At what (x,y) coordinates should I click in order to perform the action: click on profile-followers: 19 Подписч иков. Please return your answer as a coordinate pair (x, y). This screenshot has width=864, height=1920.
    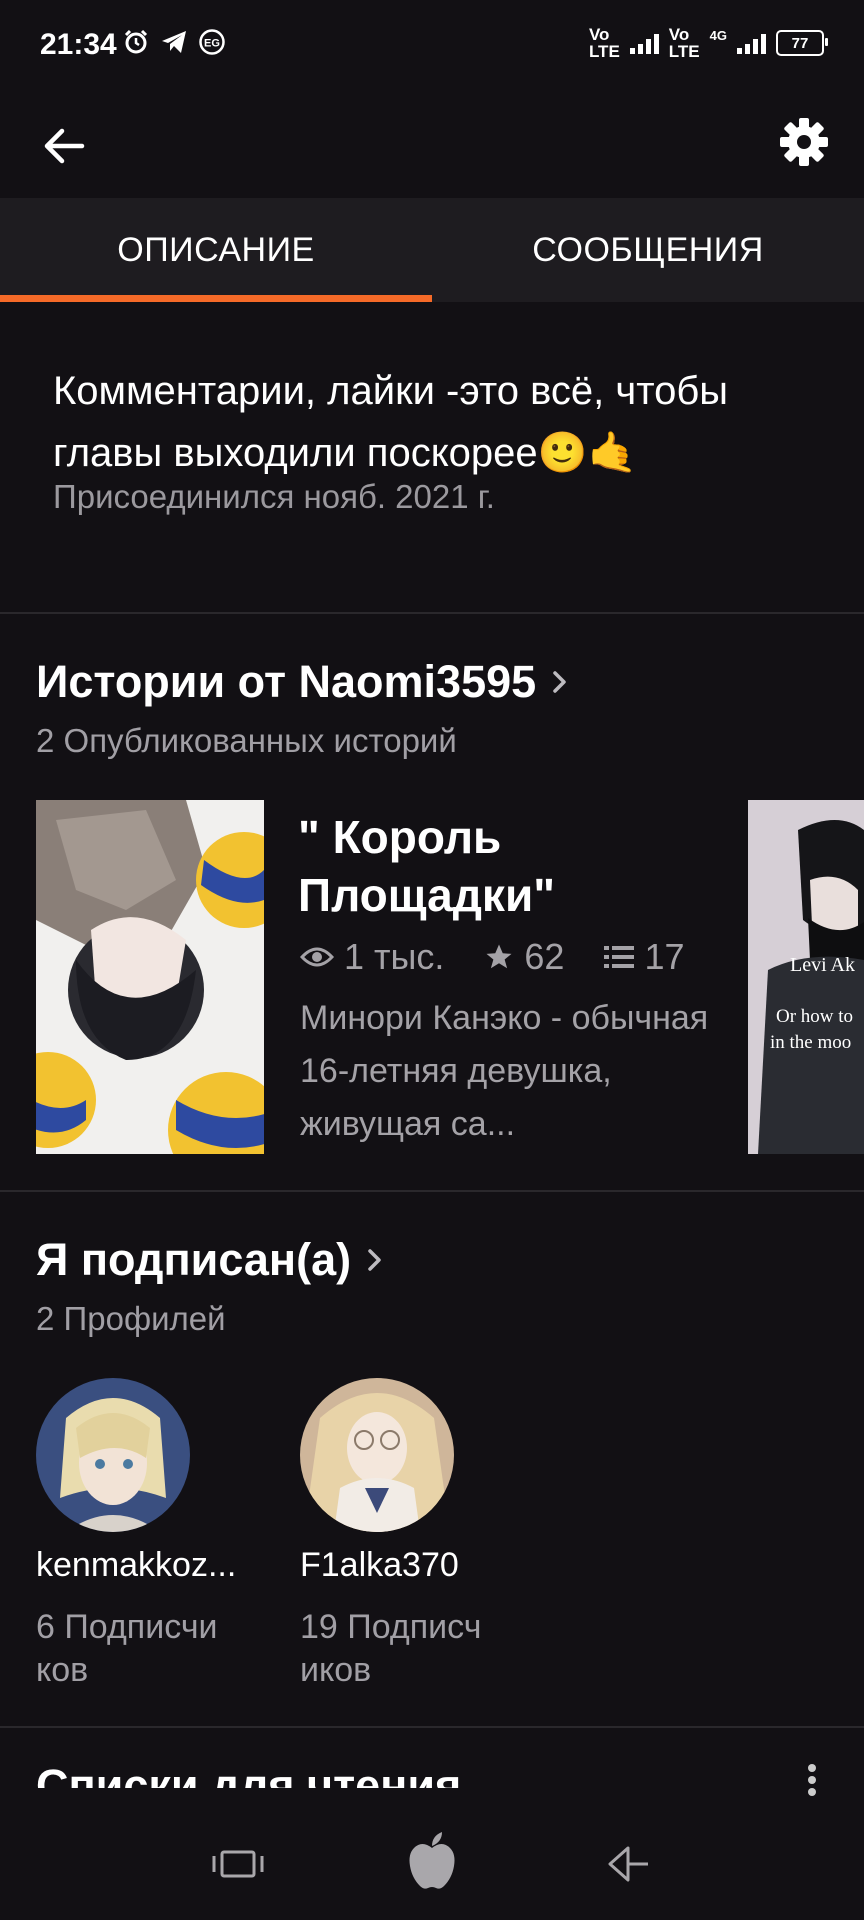
    Looking at the image, I should click on (400, 1649).